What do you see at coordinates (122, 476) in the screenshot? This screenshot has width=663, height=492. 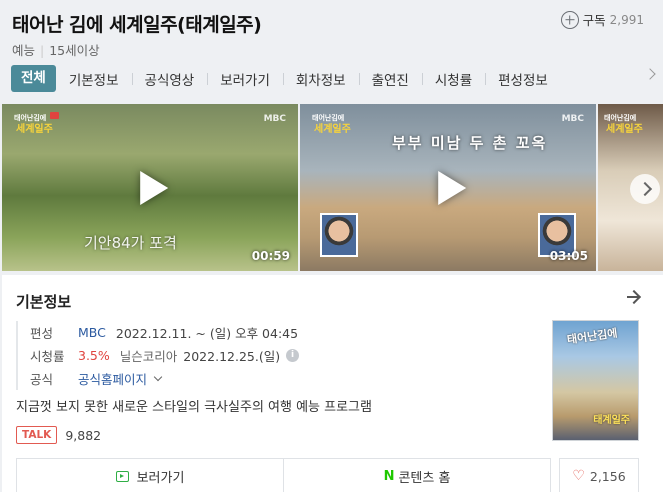 I see `tv-play-icon` at bounding box center [122, 476].